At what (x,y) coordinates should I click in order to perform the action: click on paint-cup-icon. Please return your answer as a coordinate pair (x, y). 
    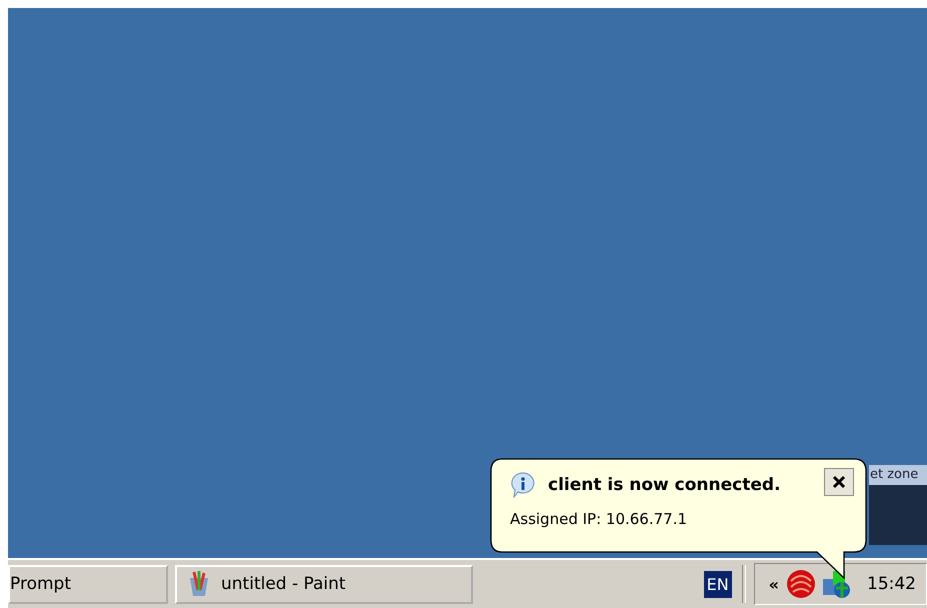
    Looking at the image, I should click on (199, 584).